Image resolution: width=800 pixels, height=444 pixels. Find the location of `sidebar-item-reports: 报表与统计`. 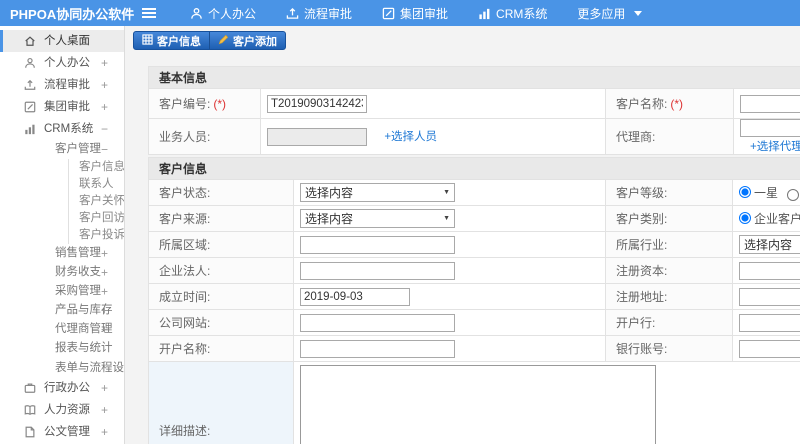

sidebar-item-reports: 报表与统计 is located at coordinates (62, 348).